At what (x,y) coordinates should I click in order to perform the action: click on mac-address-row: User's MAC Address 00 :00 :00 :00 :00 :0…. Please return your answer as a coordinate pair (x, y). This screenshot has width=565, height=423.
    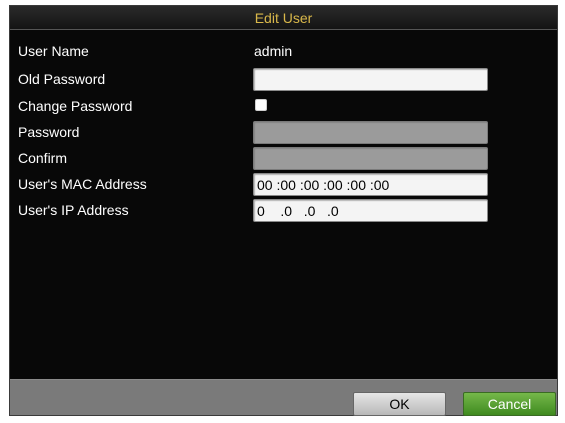
    Looking at the image, I should click on (283, 185).